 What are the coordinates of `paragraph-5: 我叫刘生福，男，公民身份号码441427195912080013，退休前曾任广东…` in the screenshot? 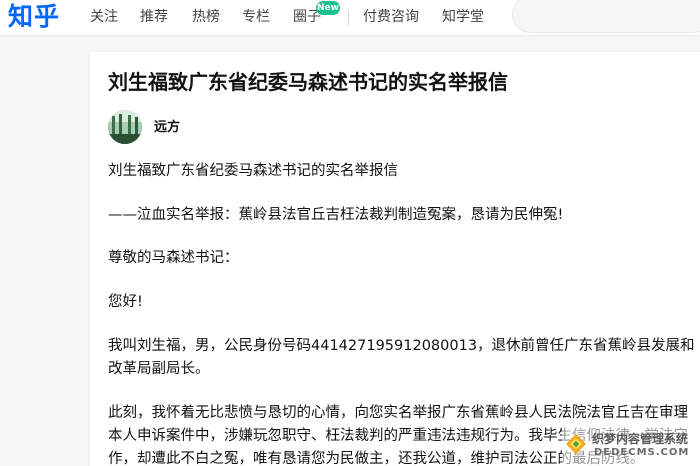 It's located at (401, 357).